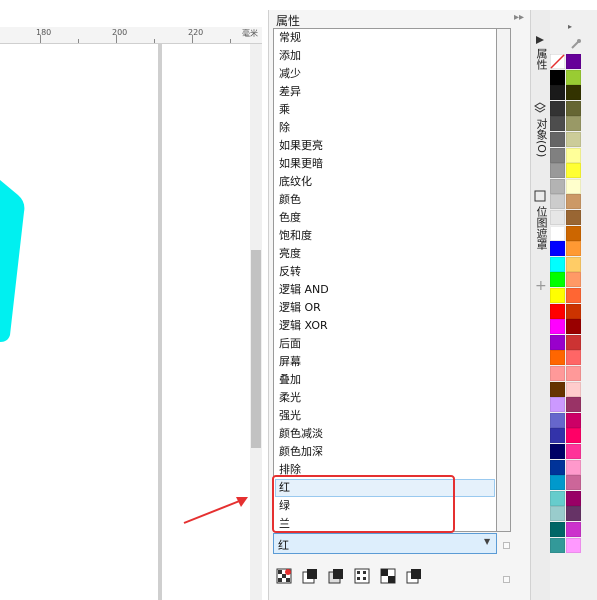 This screenshot has height=600, width=597. I want to click on palette-scroll-up-icon: ▸, so click(570, 26).